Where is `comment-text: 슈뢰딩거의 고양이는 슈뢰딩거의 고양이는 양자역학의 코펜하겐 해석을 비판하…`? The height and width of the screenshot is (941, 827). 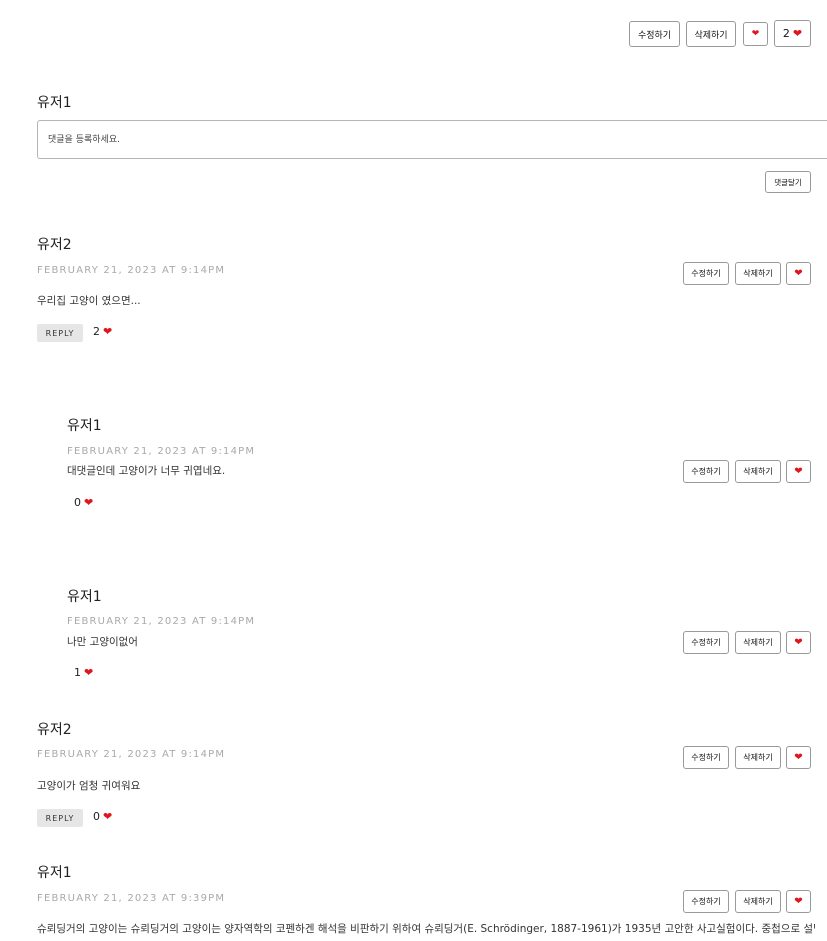
comment-text: 슈뢰딩거의 고양이는 슈뢰딩거의 고양이는 양자역학의 코펜하겐 해석을 비판하… is located at coordinates (426, 929).